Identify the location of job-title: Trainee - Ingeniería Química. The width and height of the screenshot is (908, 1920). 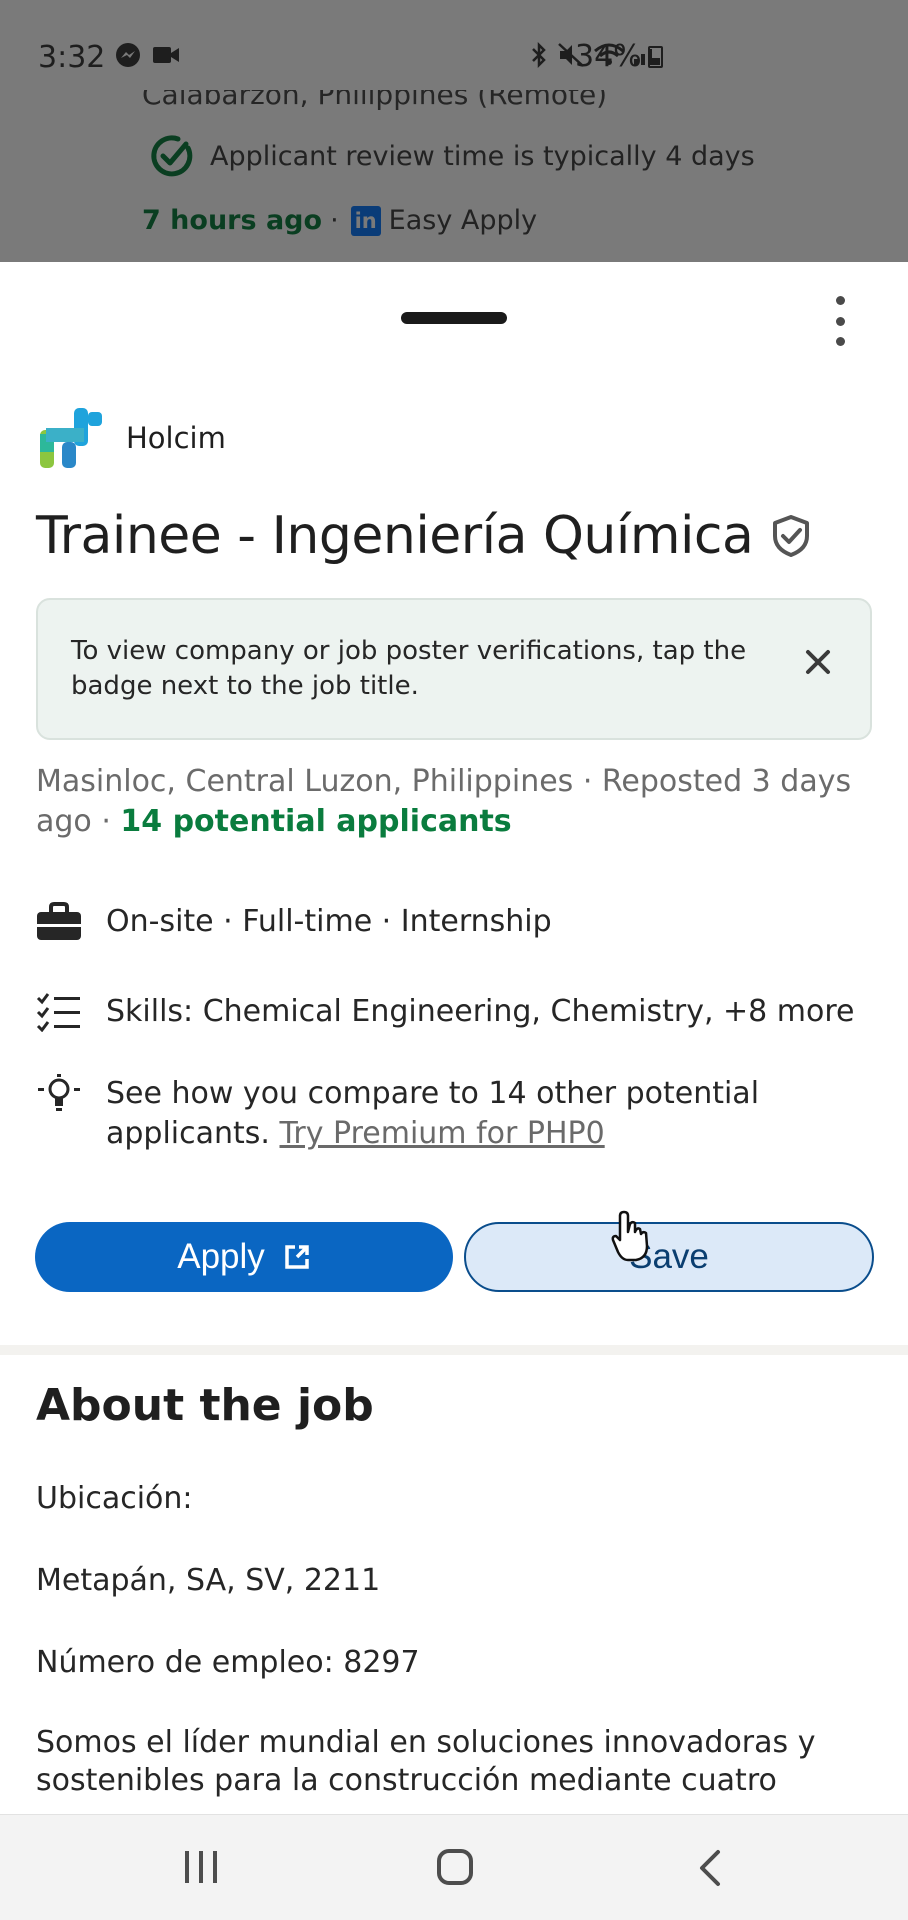
(395, 536).